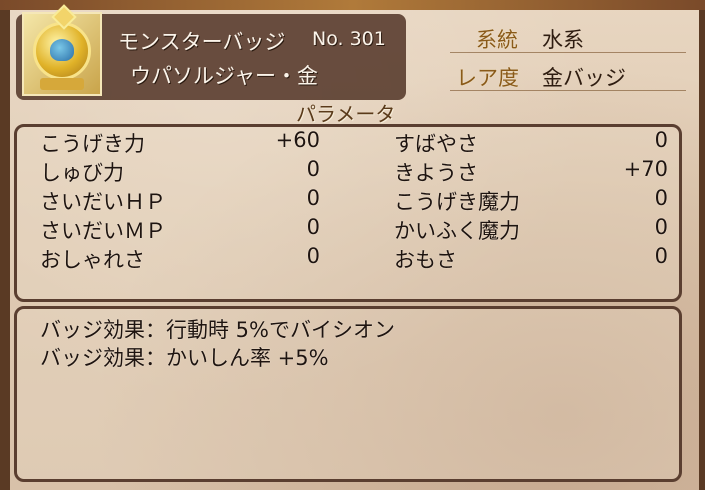 The image size is (705, 490). Describe the element at coordinates (346, 114) in the screenshot. I see `parameters-title: パラメータ` at that location.